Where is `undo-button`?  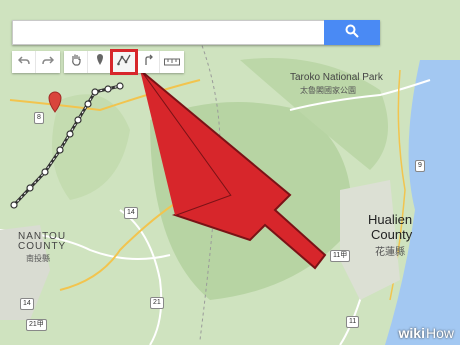 undo-button is located at coordinates (24, 62).